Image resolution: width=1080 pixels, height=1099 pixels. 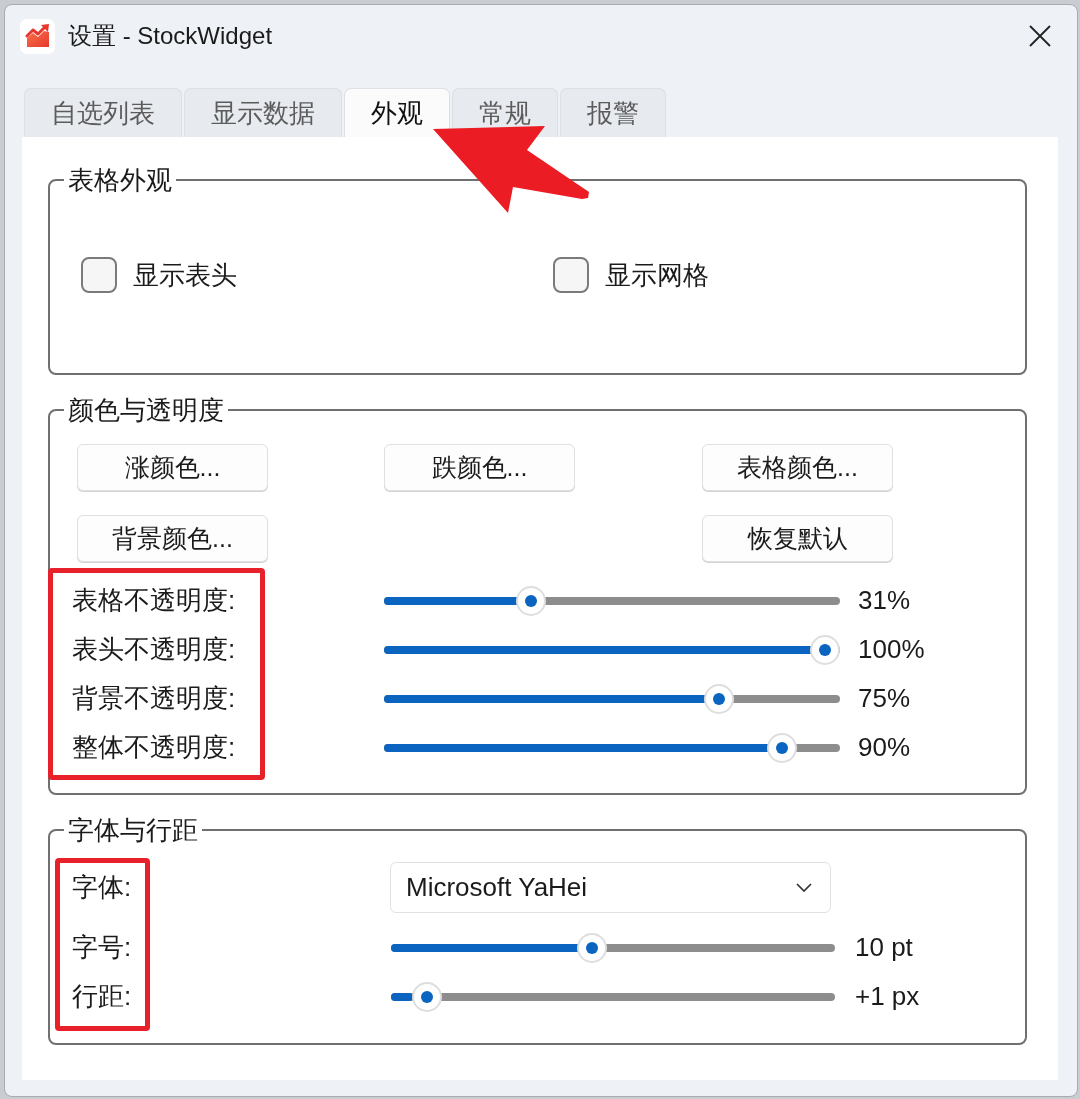 I want to click on setting-label: 字号:, so click(x=102, y=947).